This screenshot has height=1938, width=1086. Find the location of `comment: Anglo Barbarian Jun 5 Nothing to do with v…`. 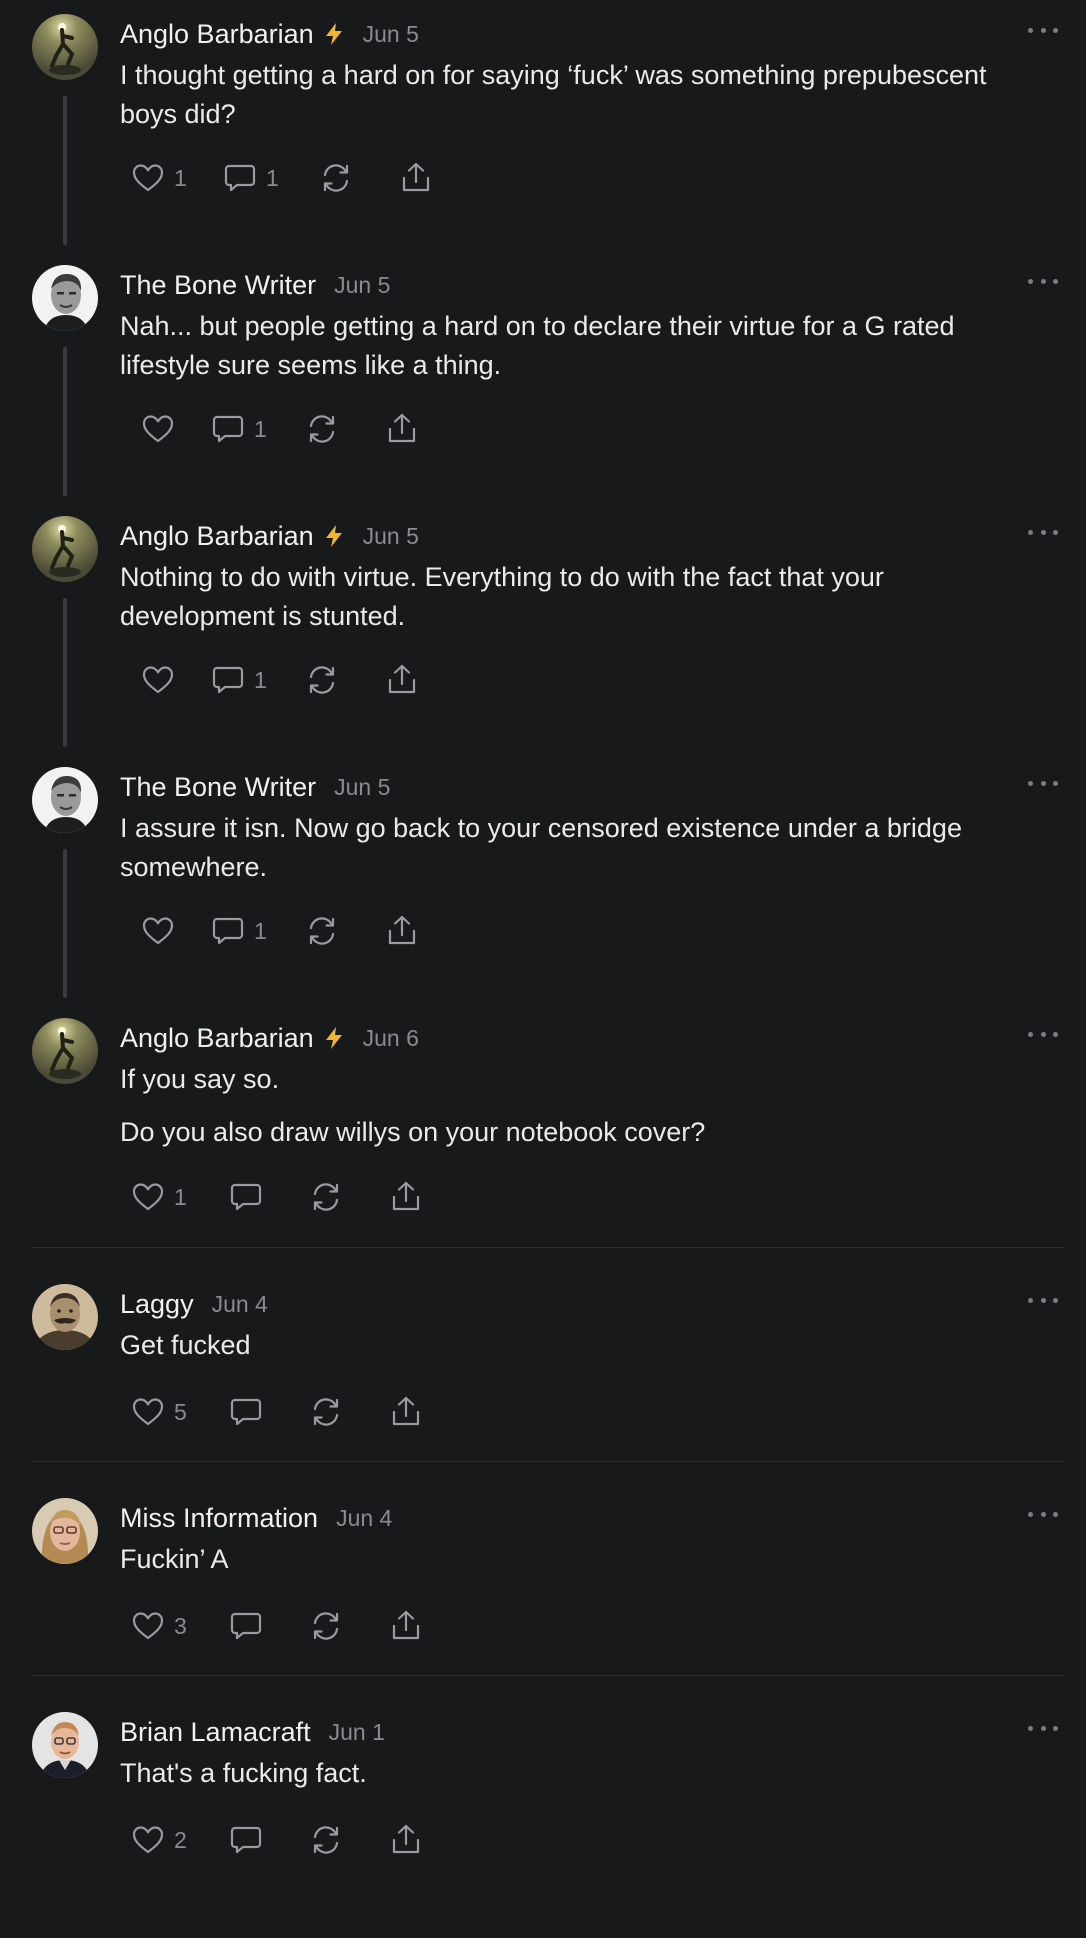

comment: Anglo Barbarian Jun 5 Nothing to do with v… is located at coordinates (543, 622).